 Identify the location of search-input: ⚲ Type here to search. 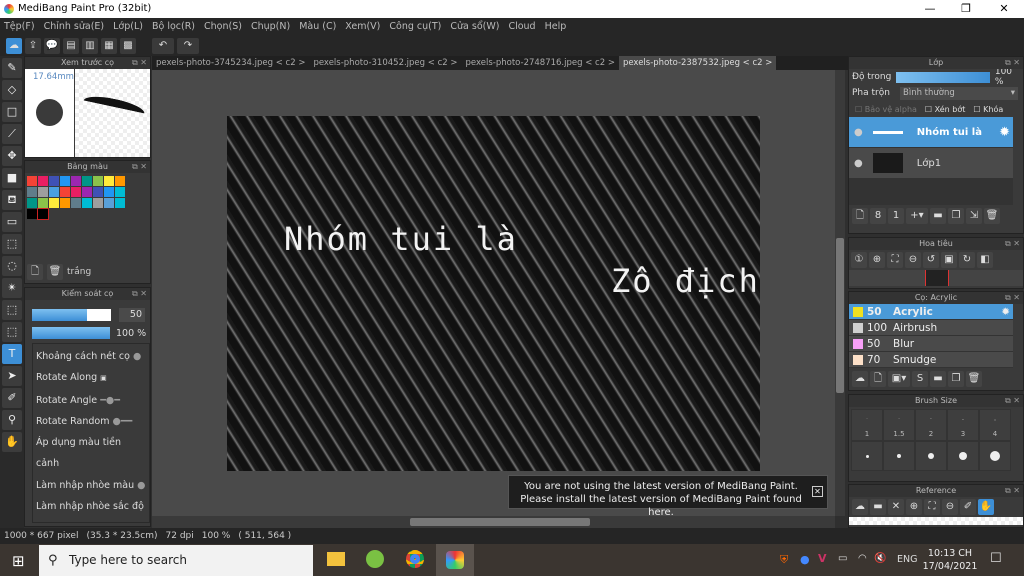
(176, 560).